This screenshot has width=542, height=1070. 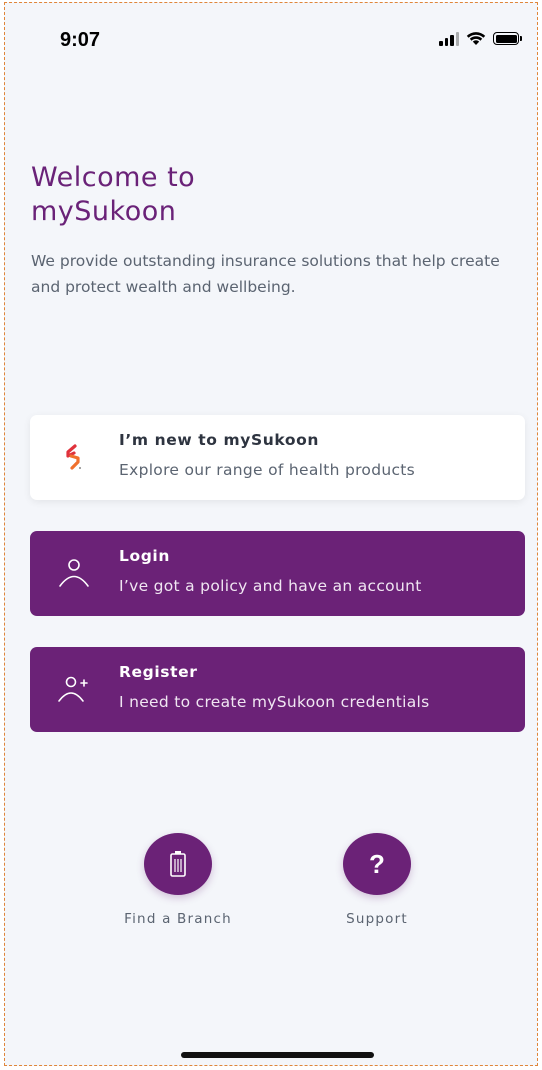 I want to click on battery-icon, so click(x=507, y=38).